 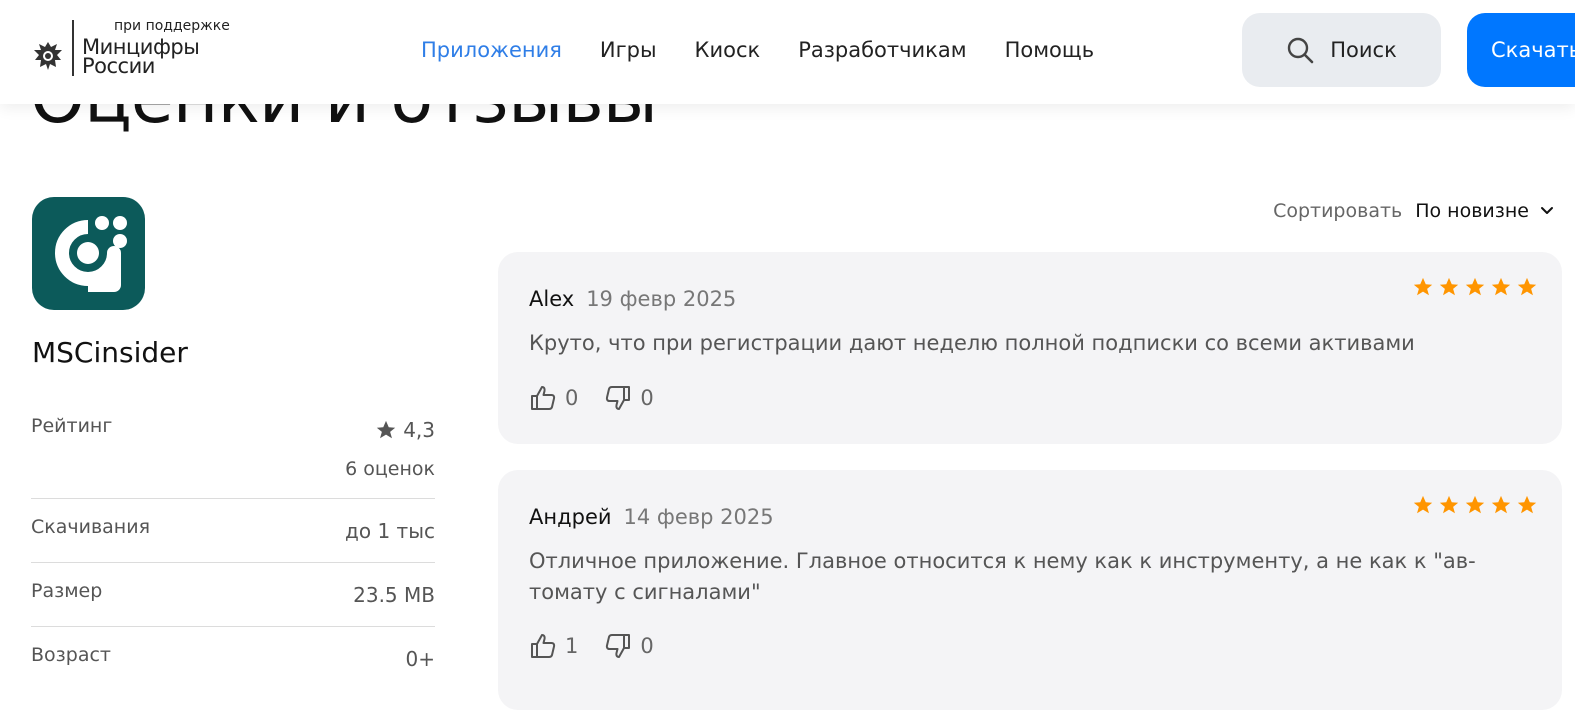 What do you see at coordinates (233, 657) in the screenshot?
I see `info-row-age: Возраст 0+` at bounding box center [233, 657].